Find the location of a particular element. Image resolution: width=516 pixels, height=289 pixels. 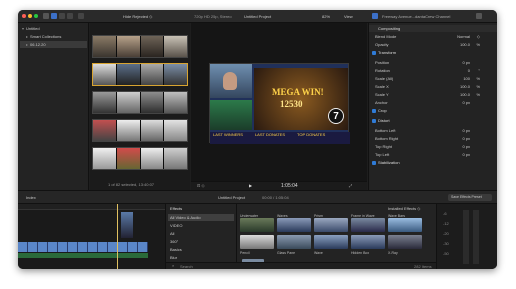

effects-count: 282 Items is located at coordinates (423, 266).